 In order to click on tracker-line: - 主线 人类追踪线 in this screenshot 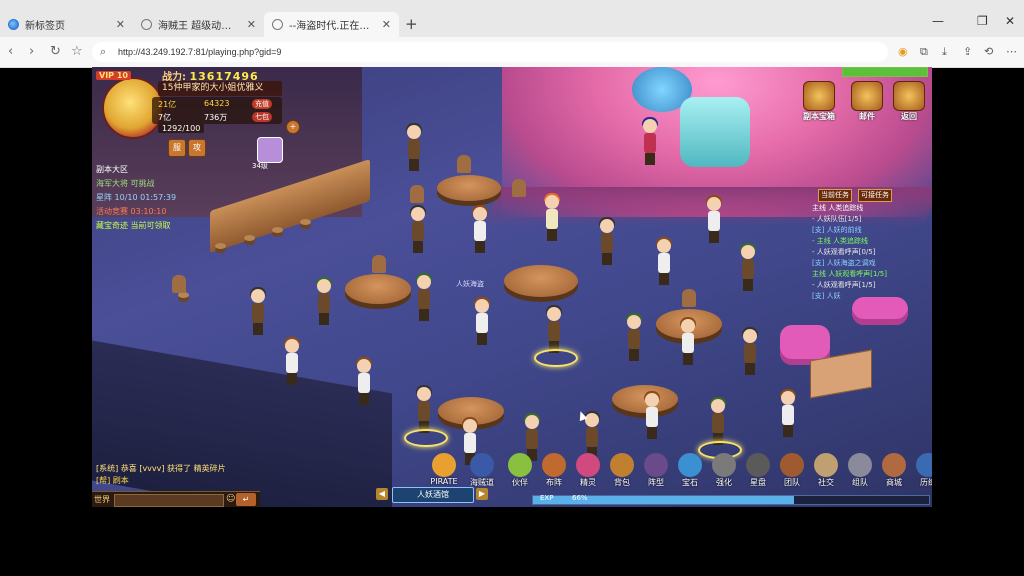, I will do `click(871, 241)`.